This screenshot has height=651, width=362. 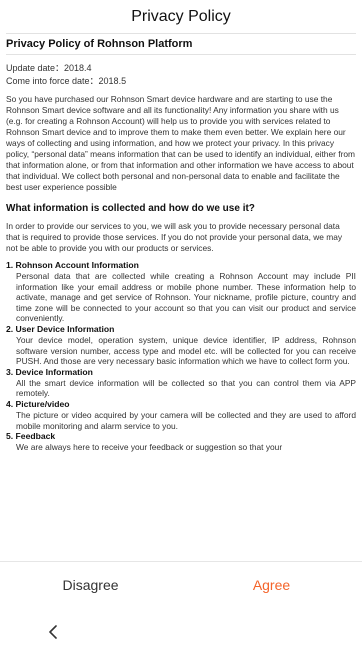 I want to click on back-button, so click(x=53, y=634).